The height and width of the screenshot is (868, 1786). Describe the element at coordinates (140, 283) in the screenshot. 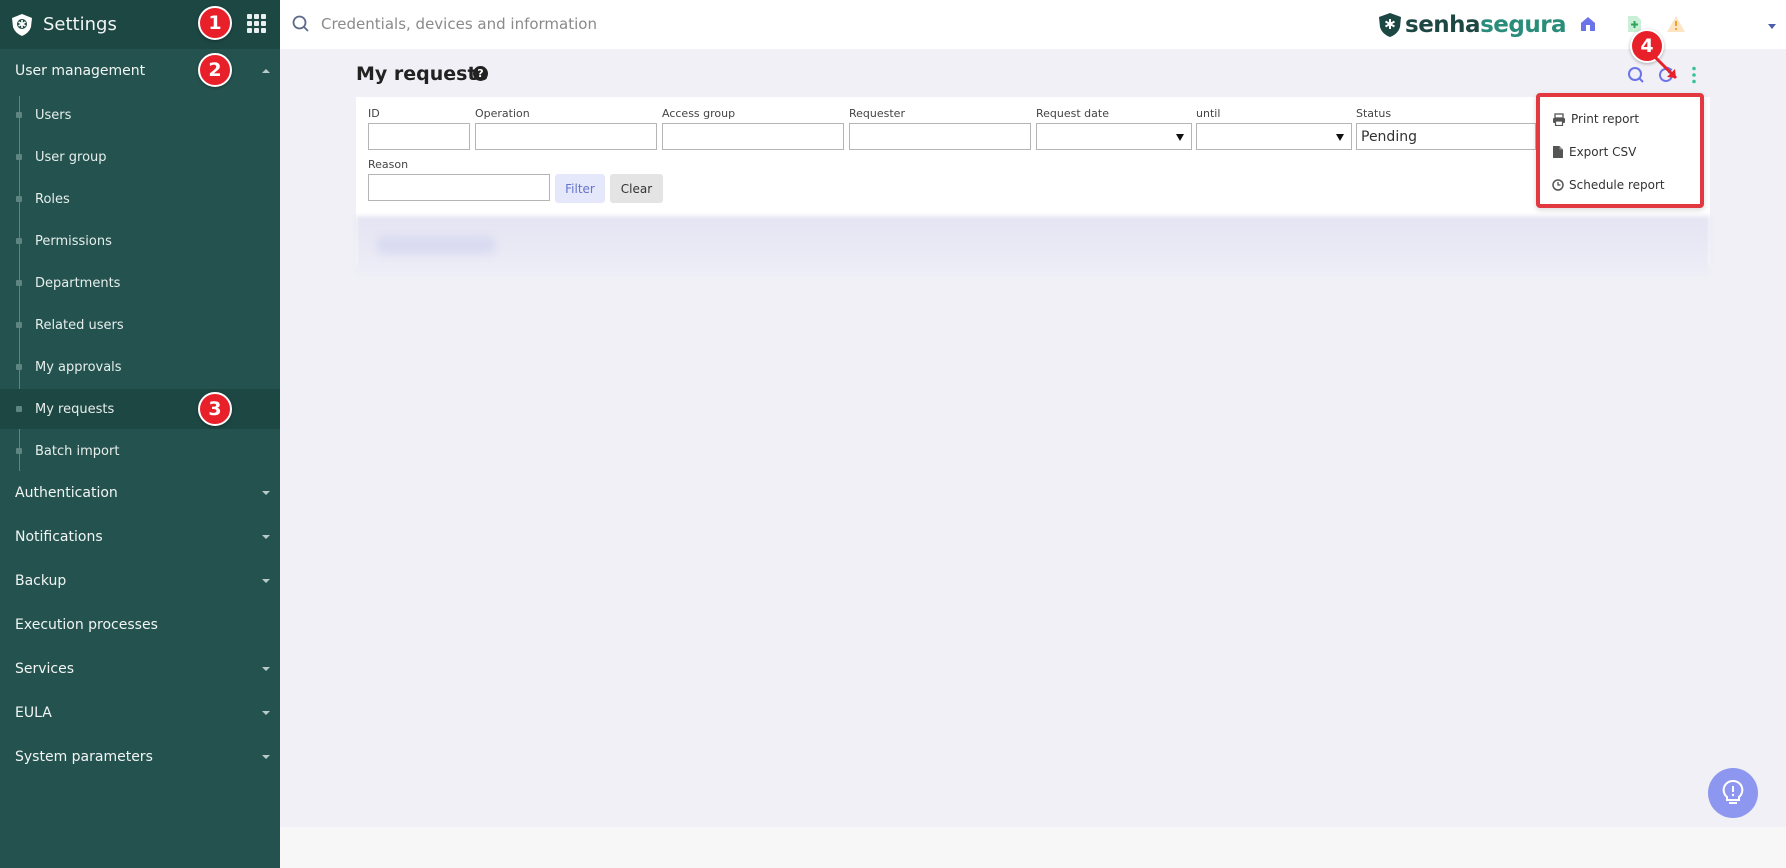

I see `sidebar-item-departments: Departments` at that location.